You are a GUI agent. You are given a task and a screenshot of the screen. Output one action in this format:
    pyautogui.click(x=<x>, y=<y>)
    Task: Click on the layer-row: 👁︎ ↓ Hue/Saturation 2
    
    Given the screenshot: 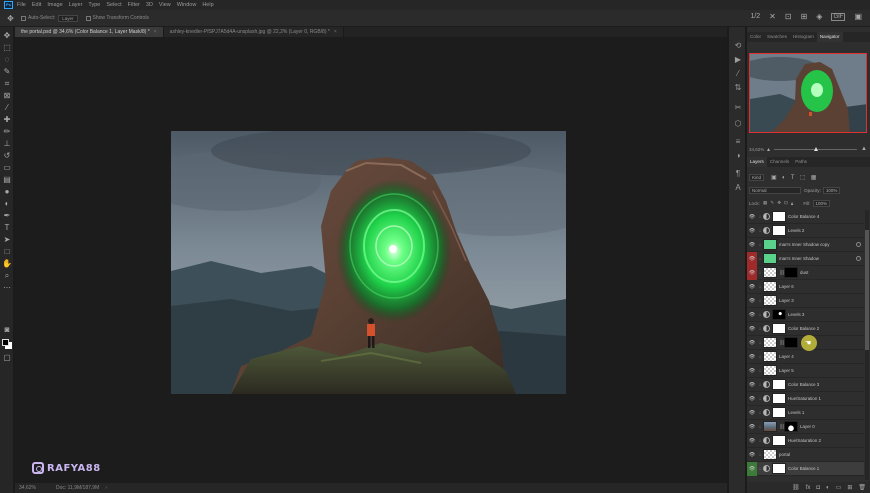 What is the action you would take?
    pyautogui.click(x=805, y=441)
    